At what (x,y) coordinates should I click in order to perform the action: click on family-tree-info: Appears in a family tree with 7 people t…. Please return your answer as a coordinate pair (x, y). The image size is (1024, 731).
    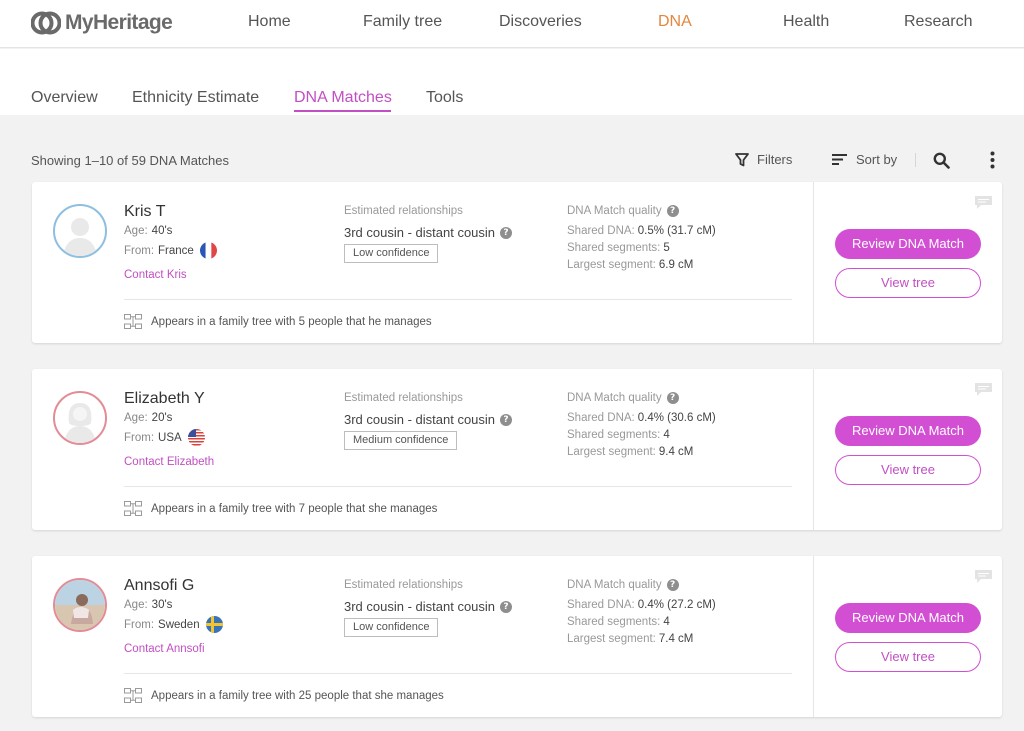
    Looking at the image, I should click on (280, 508).